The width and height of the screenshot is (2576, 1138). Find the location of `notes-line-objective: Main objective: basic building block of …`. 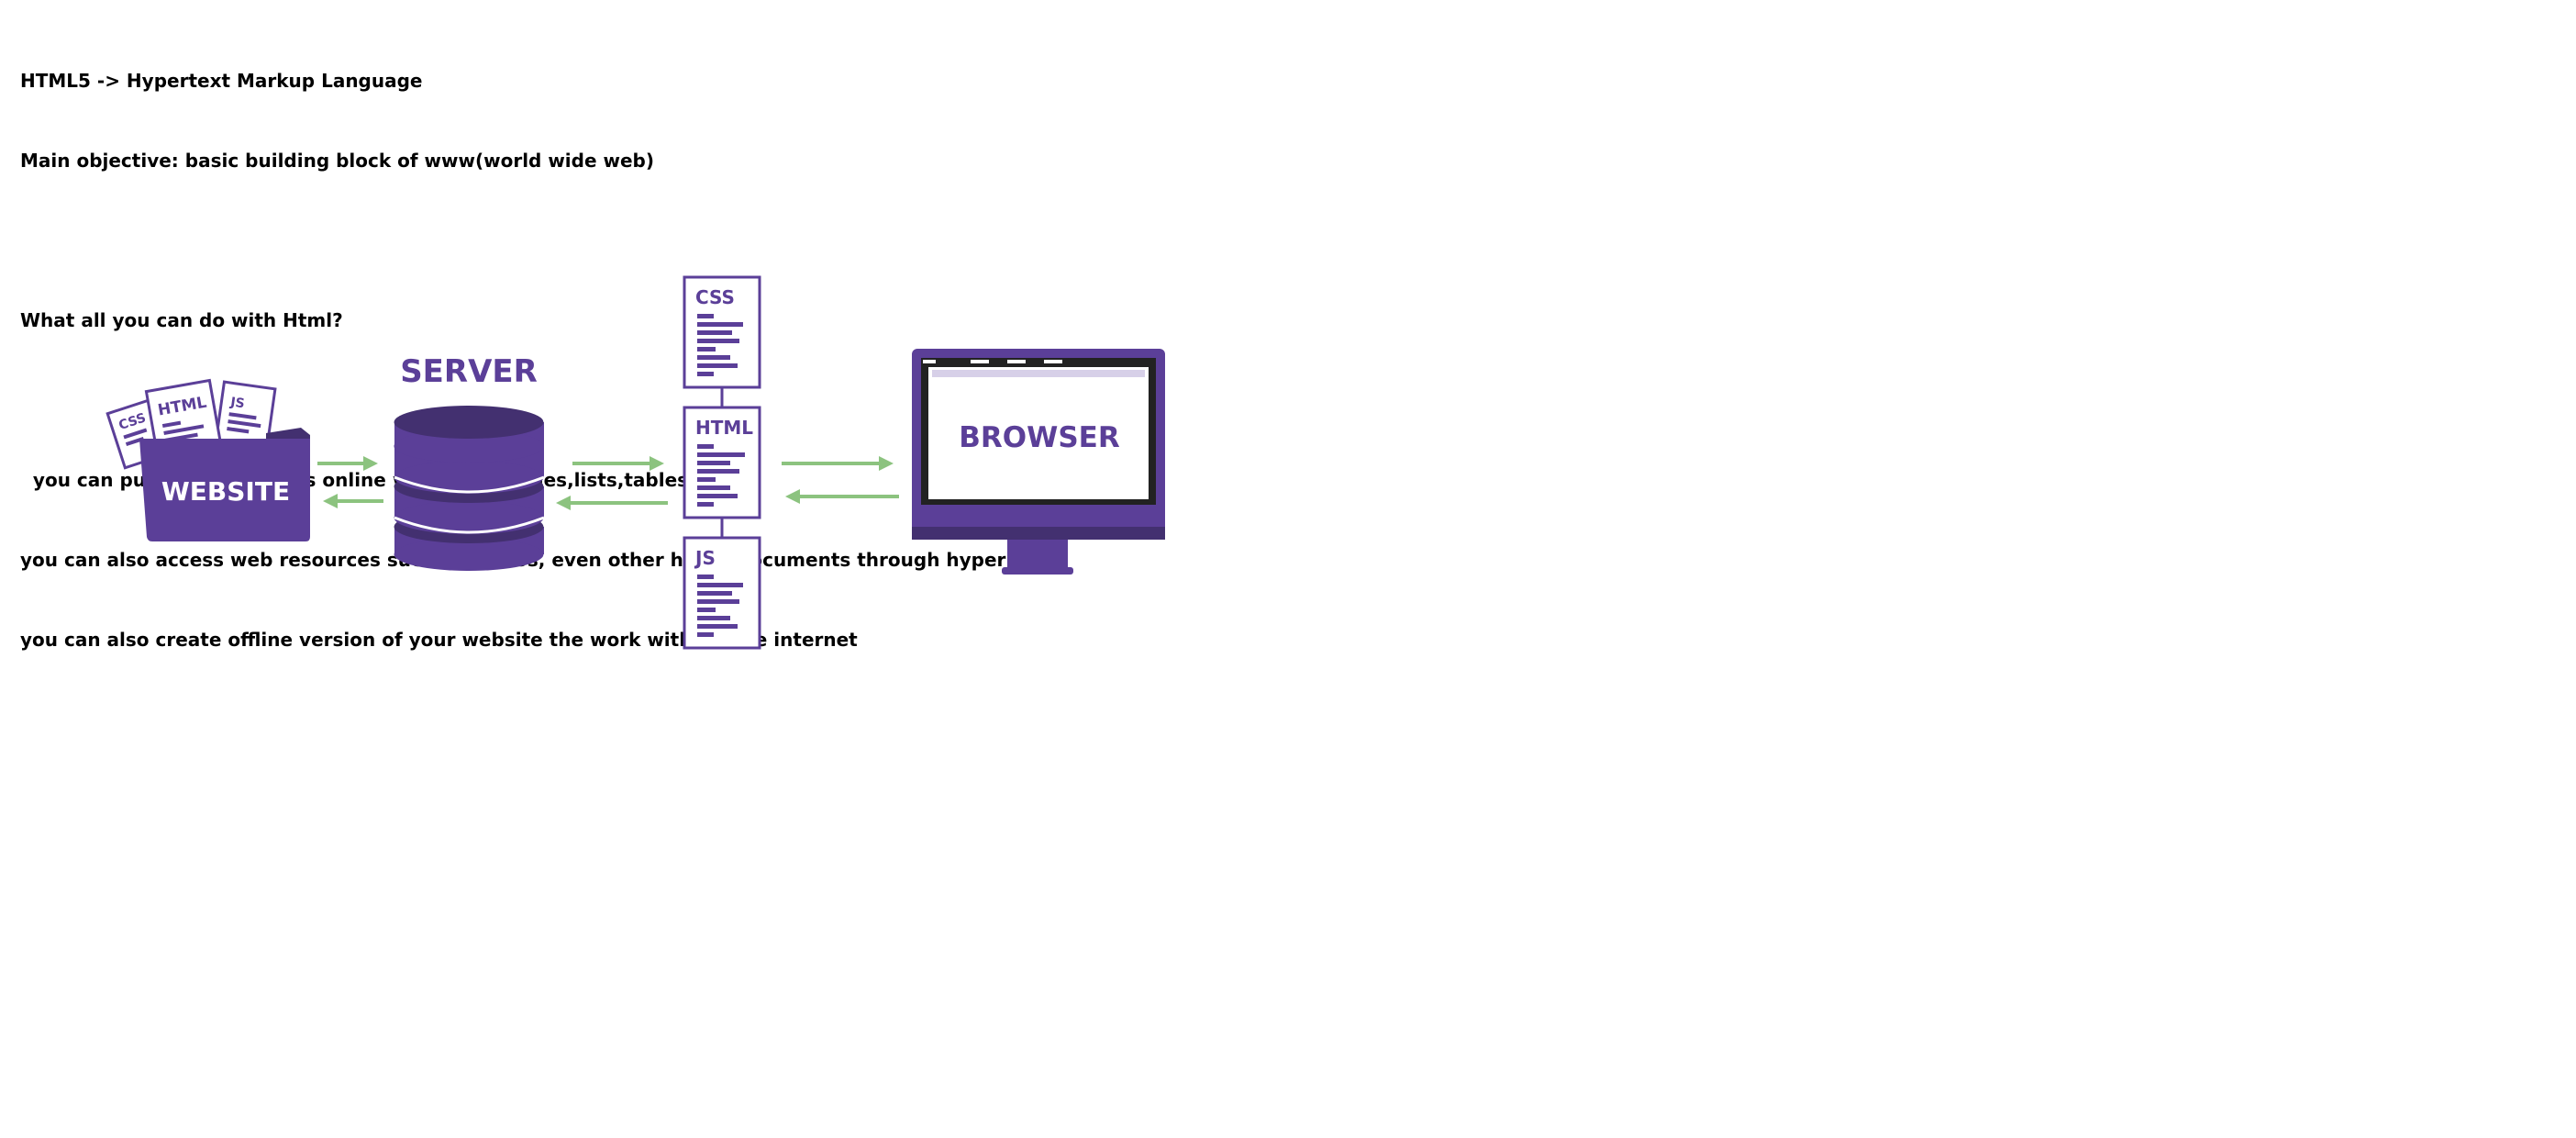

notes-line-objective: Main objective: basic building block of … is located at coordinates (337, 161).